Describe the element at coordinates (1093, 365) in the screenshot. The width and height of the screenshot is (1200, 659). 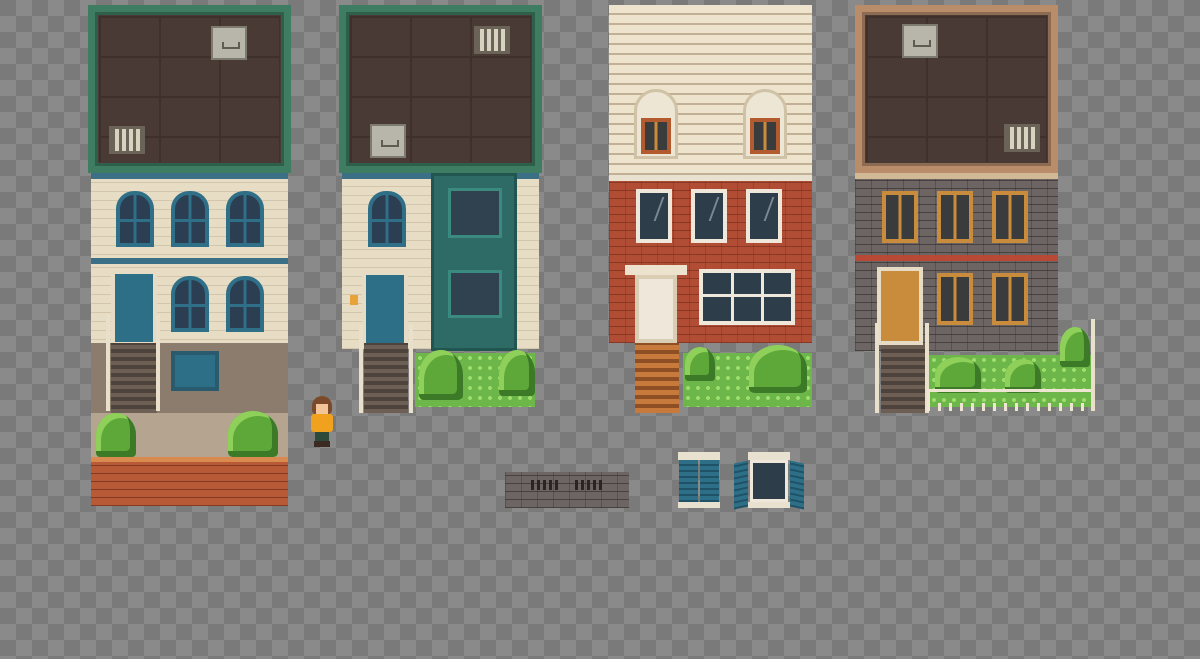
I see `fence-post` at that location.